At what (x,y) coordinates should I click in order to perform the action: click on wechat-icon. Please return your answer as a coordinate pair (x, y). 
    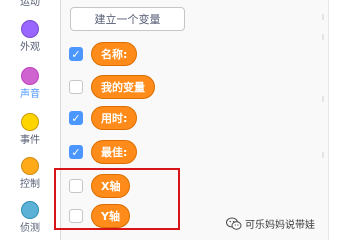
    Looking at the image, I should click on (234, 223).